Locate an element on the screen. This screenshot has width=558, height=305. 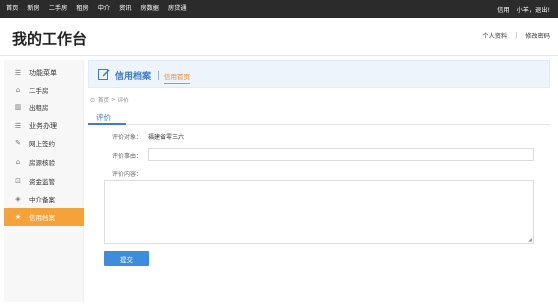
user-info: 信用 小羊，退出! is located at coordinates (520, 9).